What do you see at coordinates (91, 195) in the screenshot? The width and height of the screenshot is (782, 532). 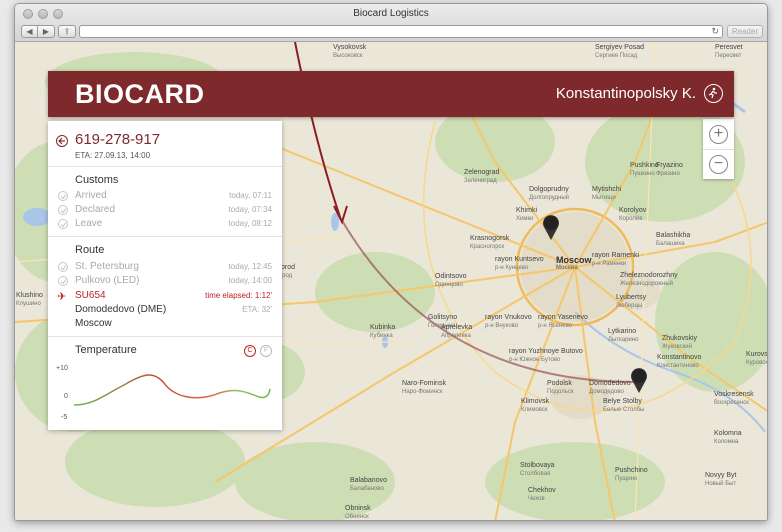 I see `customs-item-name: Arrived` at bounding box center [91, 195].